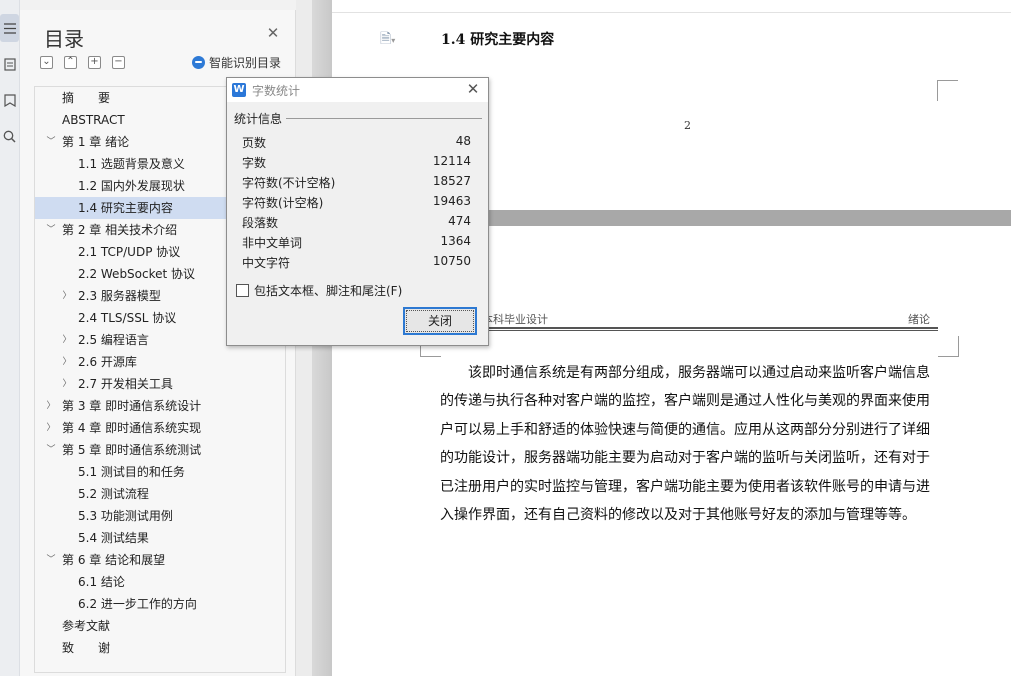 Image resolution: width=1011 pixels, height=676 pixels. What do you see at coordinates (132, 428) in the screenshot?
I see `toc-item-label: 第 4 章 即时通信系统实现` at bounding box center [132, 428].